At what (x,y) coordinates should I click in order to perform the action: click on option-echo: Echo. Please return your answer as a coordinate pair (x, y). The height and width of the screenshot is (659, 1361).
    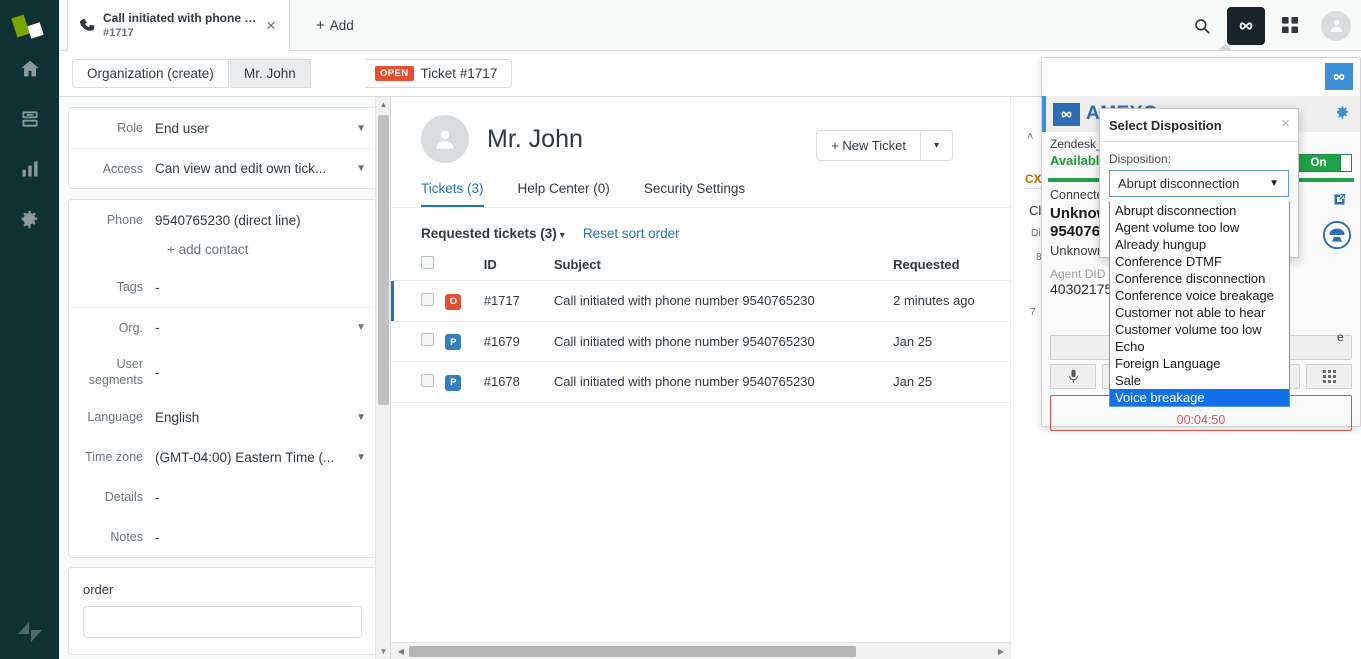
    Looking at the image, I should click on (1199, 346).